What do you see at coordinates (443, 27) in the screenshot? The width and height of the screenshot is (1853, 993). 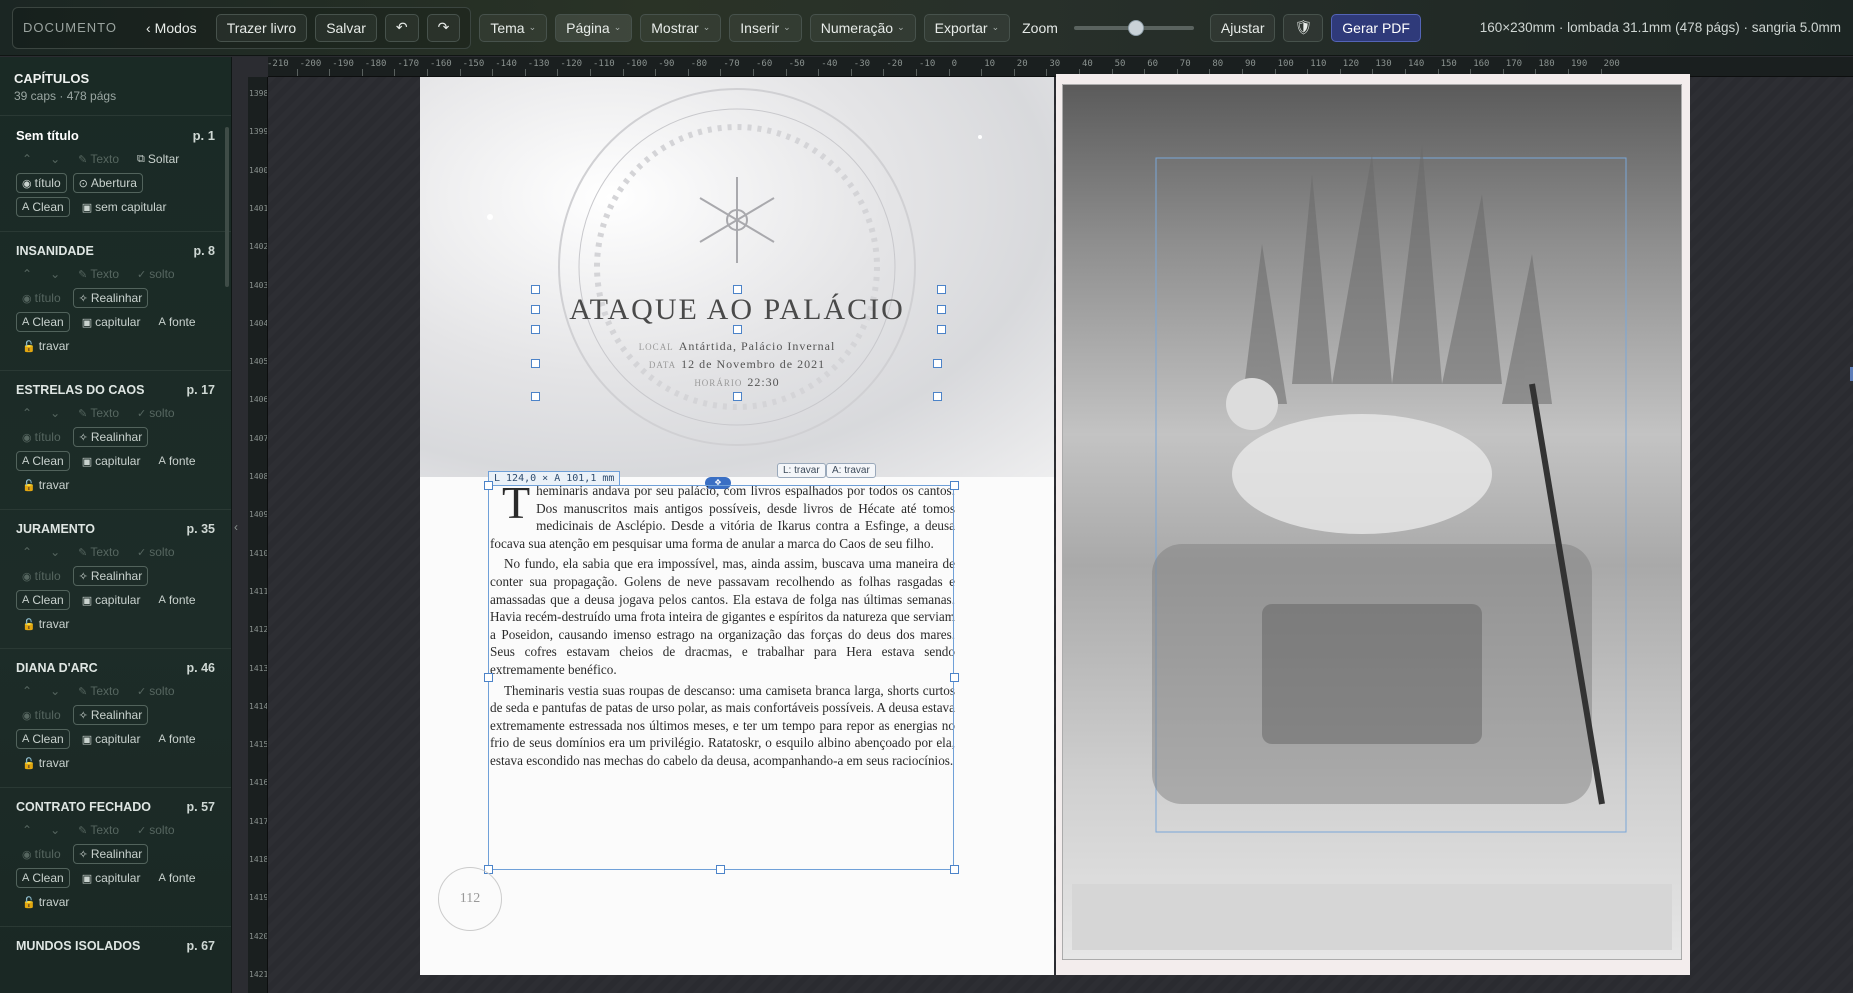 I see `redo-button: ↷` at bounding box center [443, 27].